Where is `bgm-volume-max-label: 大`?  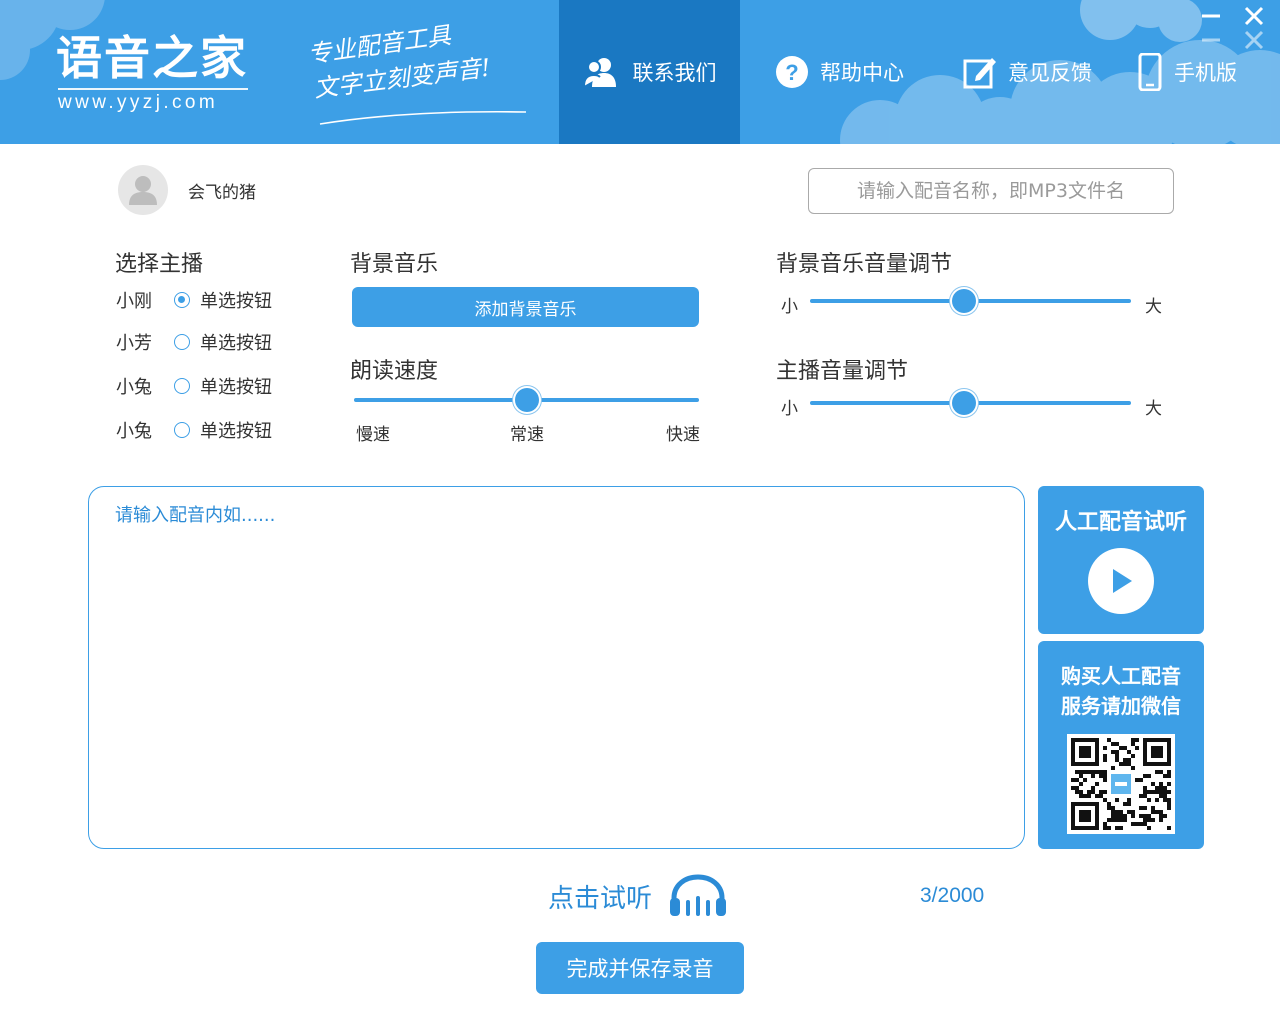 bgm-volume-max-label: 大 is located at coordinates (1153, 307).